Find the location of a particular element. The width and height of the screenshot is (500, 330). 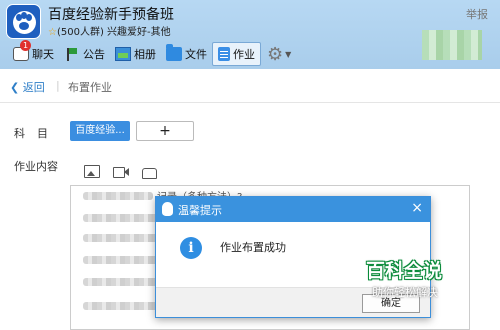

tab-chat: 1 聊天 is located at coordinates (33, 53).